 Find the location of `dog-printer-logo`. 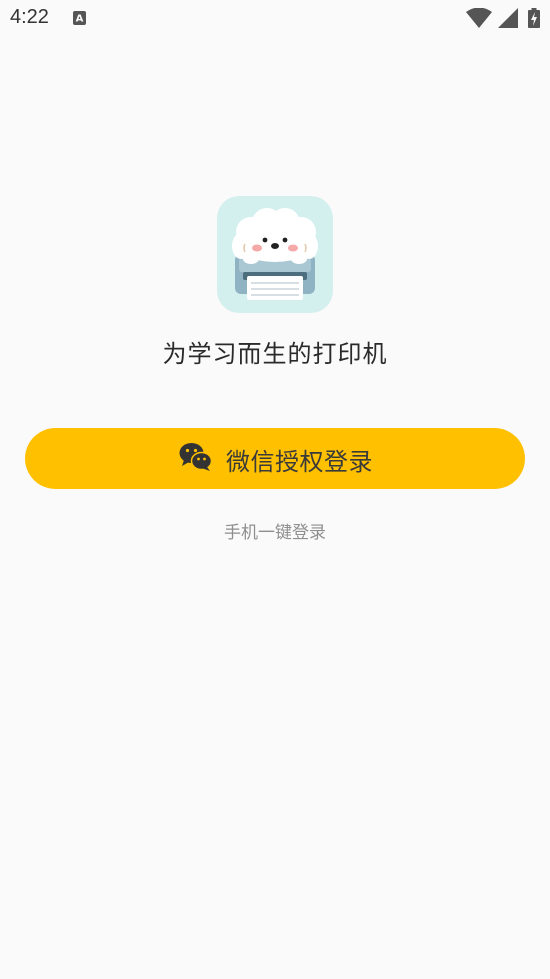

dog-printer-logo is located at coordinates (275, 254).